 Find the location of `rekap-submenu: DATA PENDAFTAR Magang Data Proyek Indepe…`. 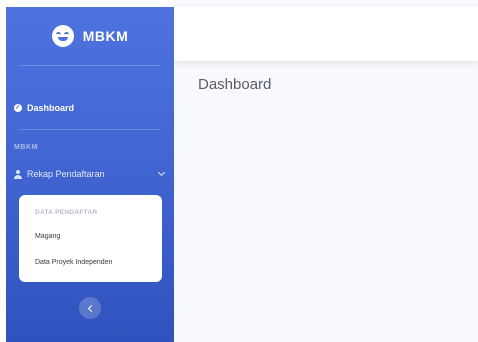

rekap-submenu: DATA PENDAFTAR Magang Data Proyek Indepe… is located at coordinates (90, 238).